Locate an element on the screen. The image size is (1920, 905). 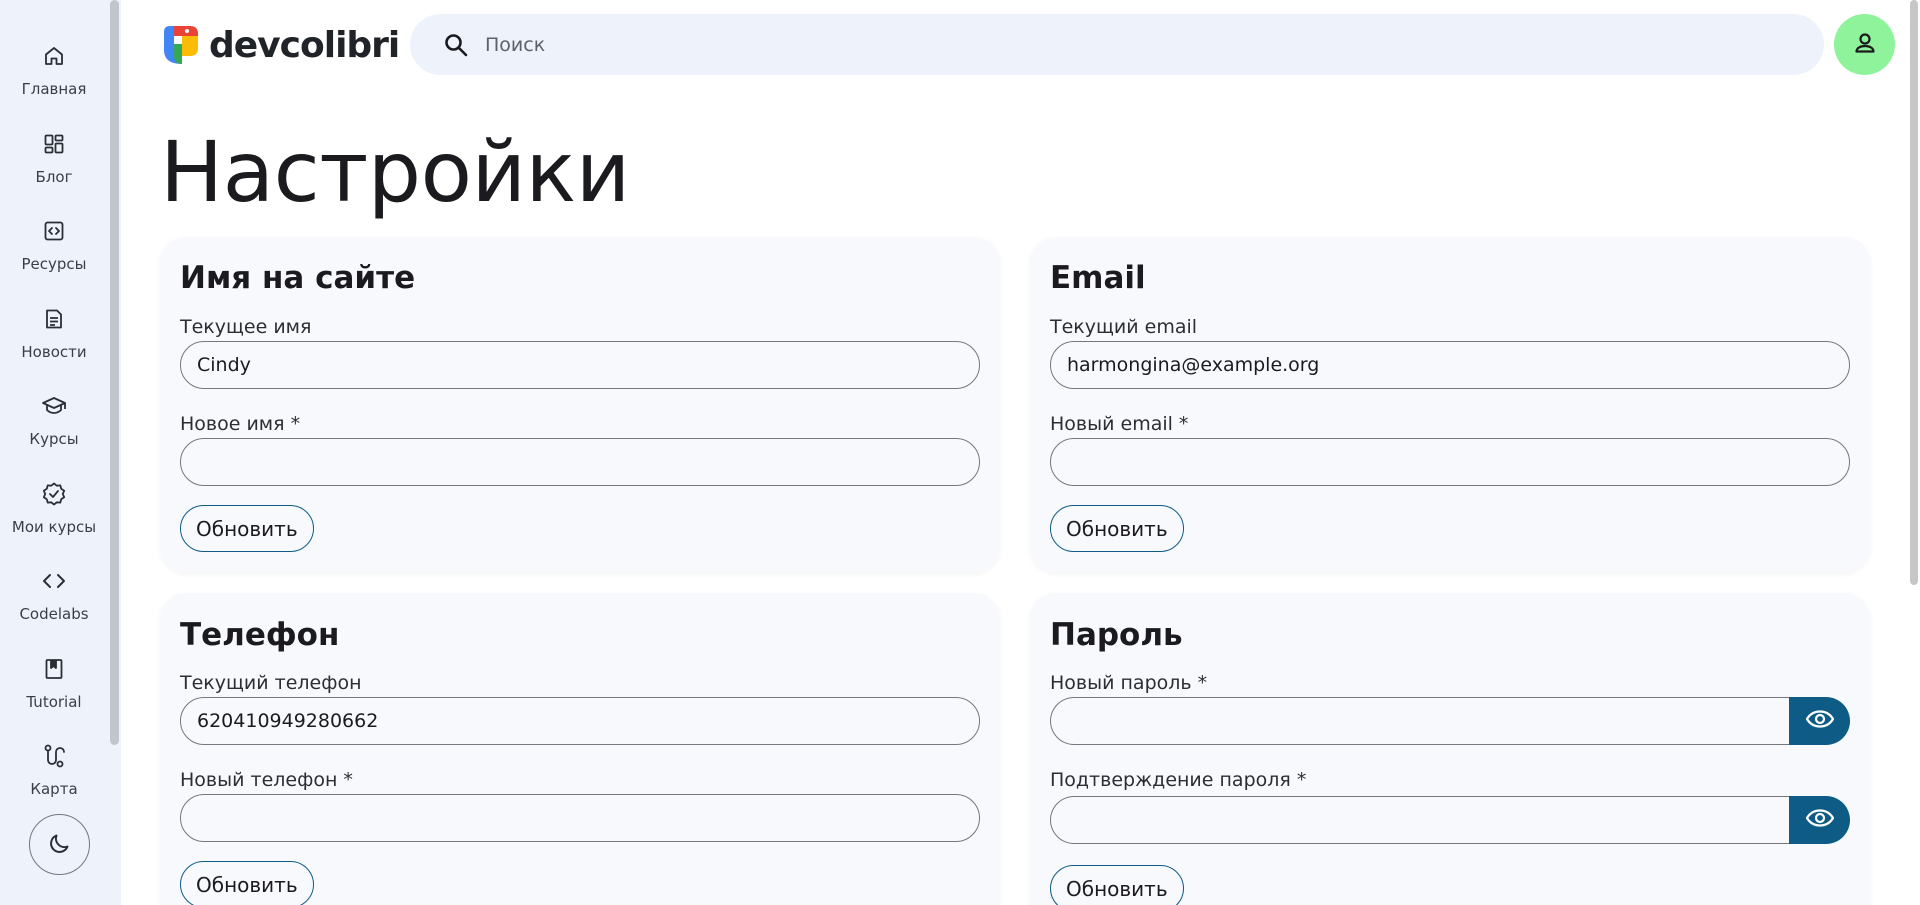
search-icon is located at coordinates (456, 45).